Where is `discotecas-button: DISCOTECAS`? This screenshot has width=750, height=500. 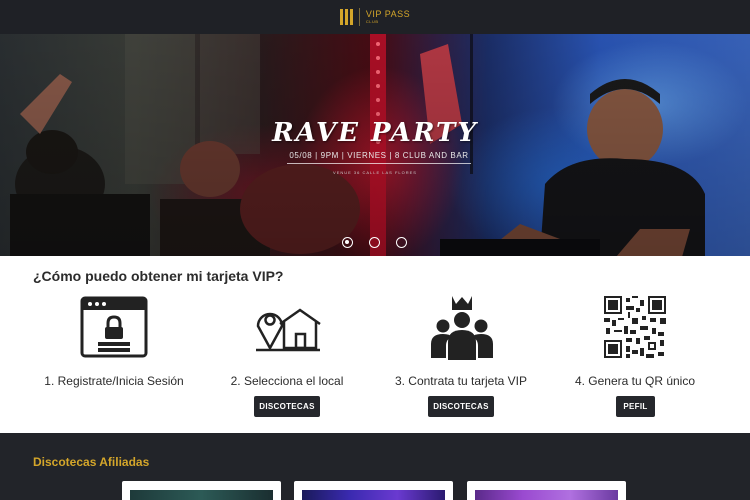
discotecas-button: DISCOTECAS is located at coordinates (287, 406).